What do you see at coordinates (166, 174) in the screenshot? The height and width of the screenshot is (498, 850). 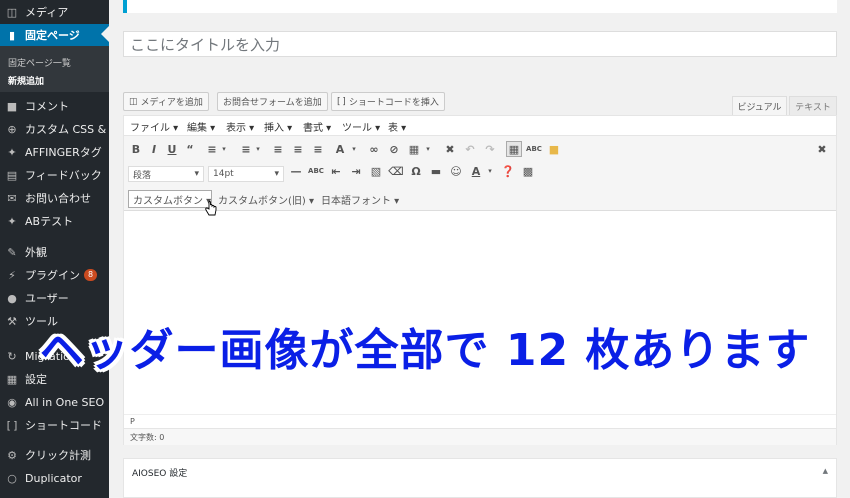 I see `format-select: 段落 ▾` at bounding box center [166, 174].